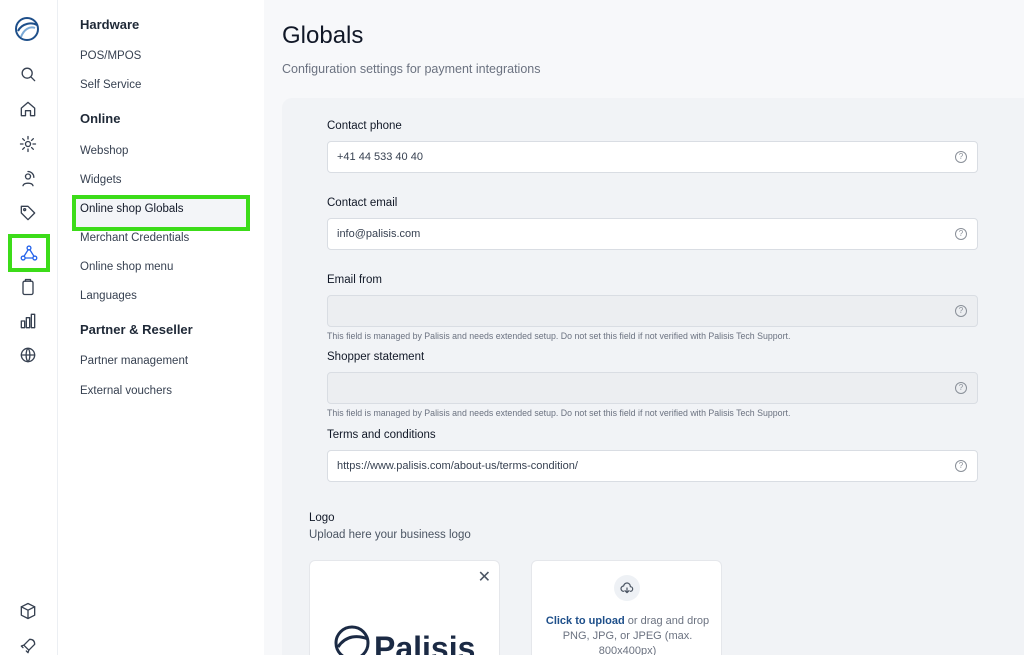 The height and width of the screenshot is (655, 1024). What do you see at coordinates (322, 518) in the screenshot?
I see `logo-label: Logo` at bounding box center [322, 518].